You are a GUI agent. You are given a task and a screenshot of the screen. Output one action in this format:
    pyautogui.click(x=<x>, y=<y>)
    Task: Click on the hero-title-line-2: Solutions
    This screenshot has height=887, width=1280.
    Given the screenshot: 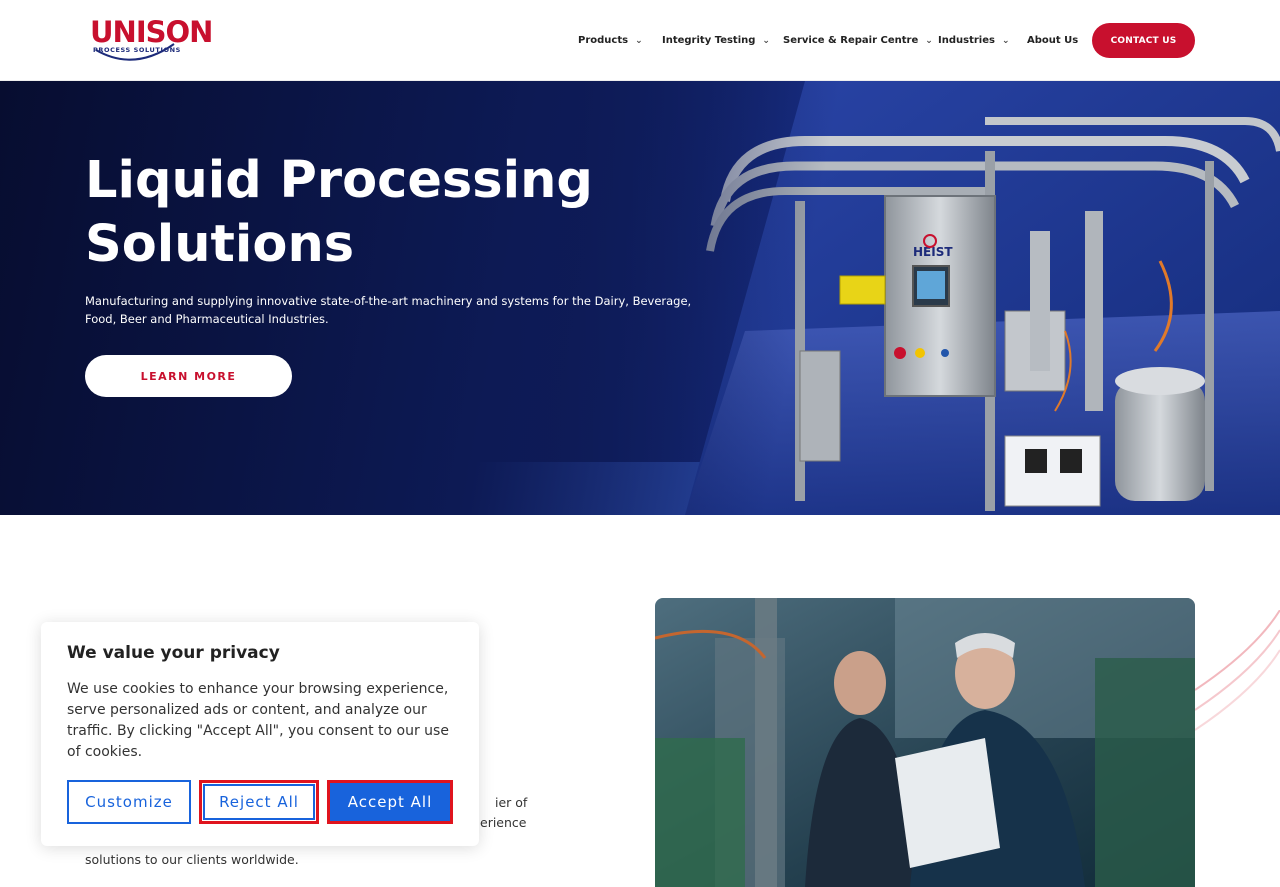 What is the action you would take?
    pyautogui.click(x=220, y=244)
    